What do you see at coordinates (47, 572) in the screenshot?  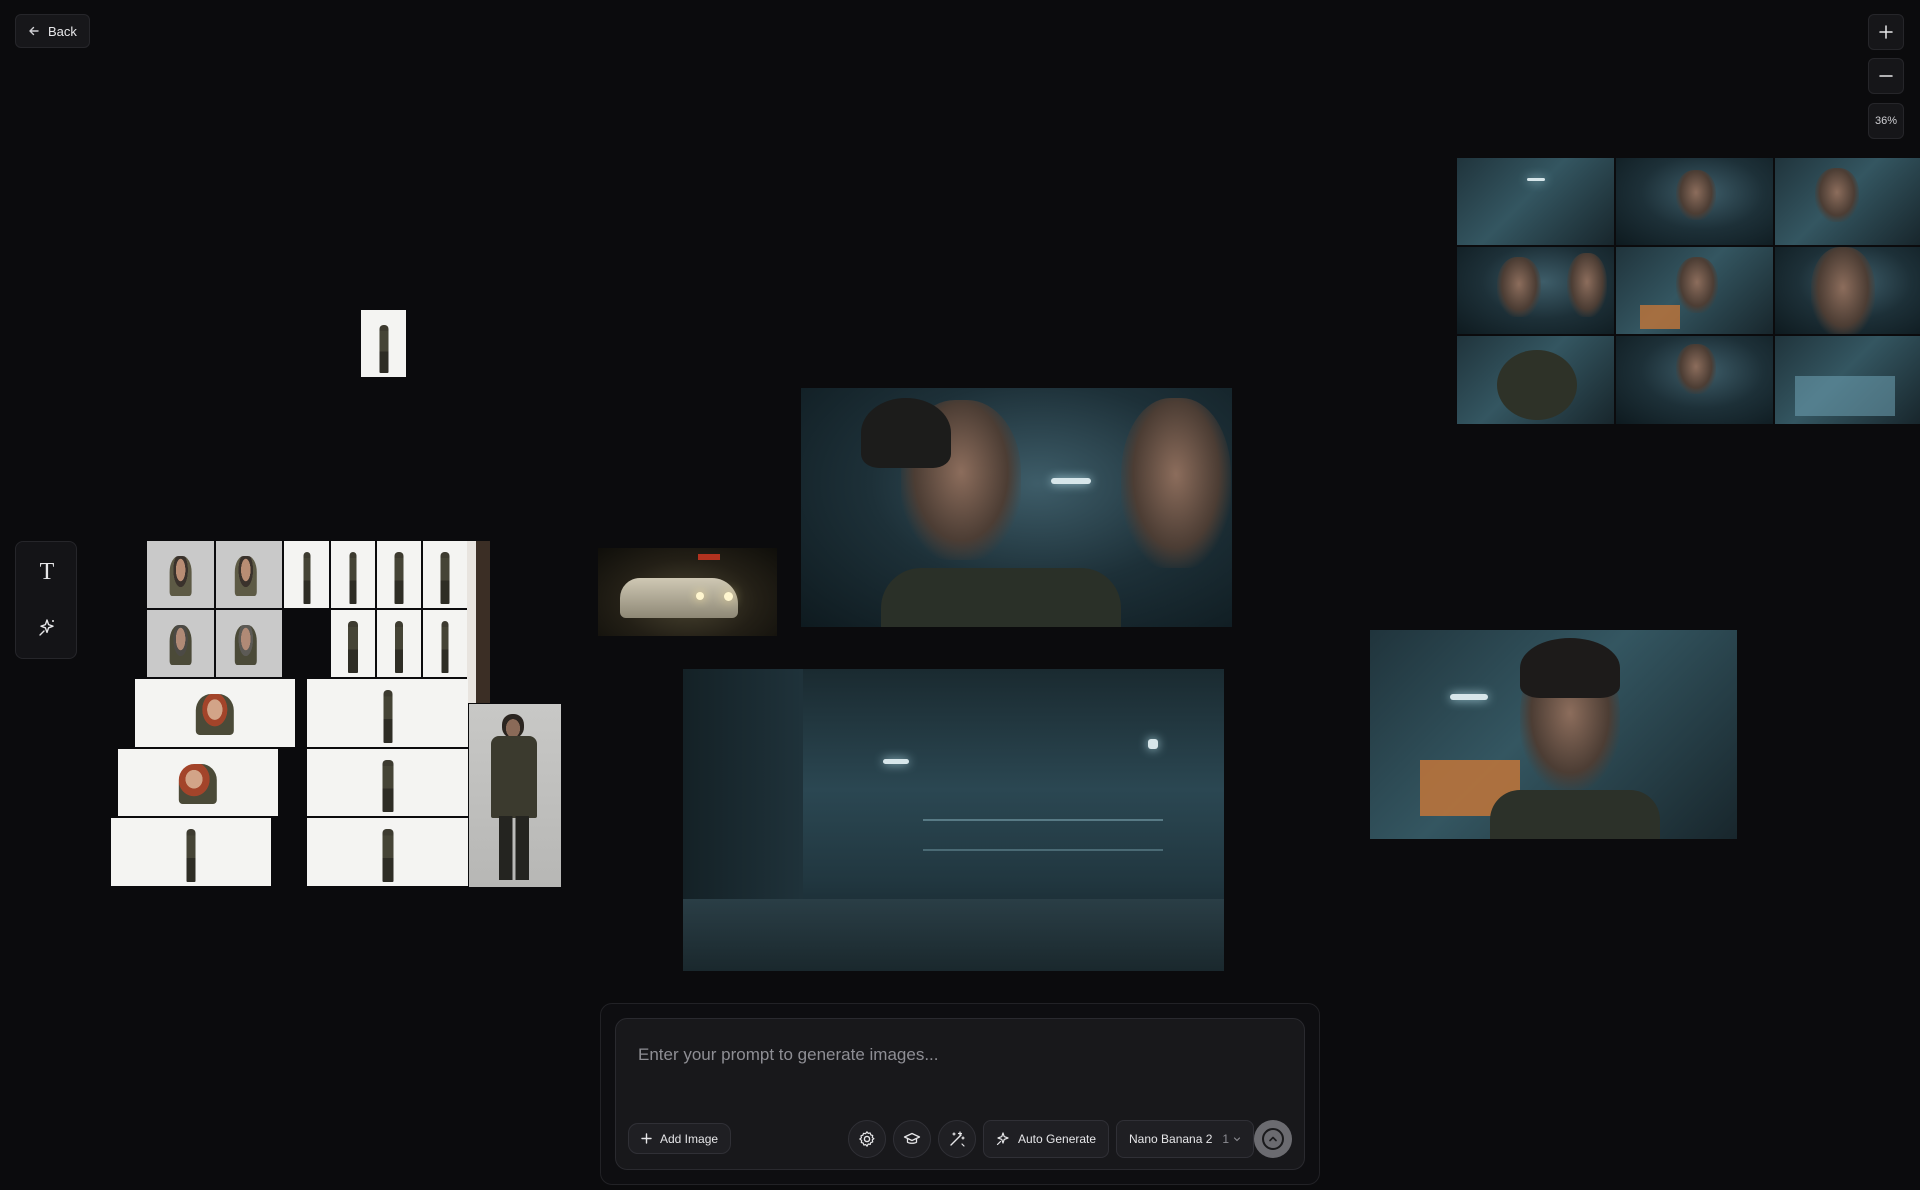 I see `text-tool-button: T` at bounding box center [47, 572].